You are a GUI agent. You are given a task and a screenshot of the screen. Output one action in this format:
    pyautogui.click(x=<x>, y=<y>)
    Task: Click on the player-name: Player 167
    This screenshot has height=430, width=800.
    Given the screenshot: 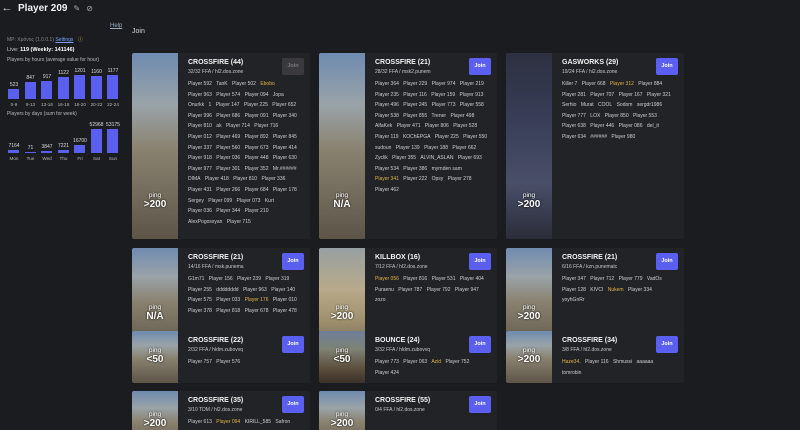 What is the action you would take?
    pyautogui.click(x=630, y=94)
    